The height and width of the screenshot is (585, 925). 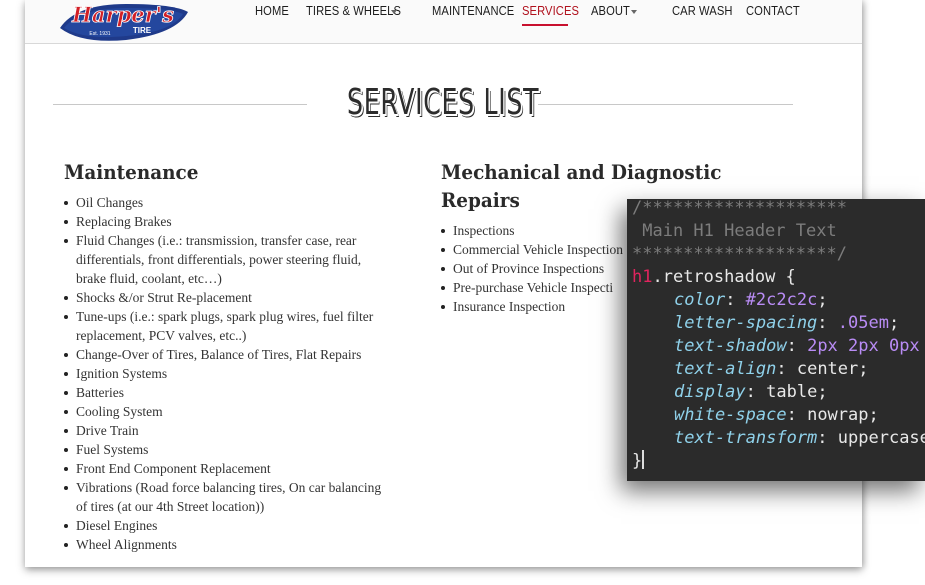 I want to click on code-prop-value: .05em, so click(x=863, y=323).